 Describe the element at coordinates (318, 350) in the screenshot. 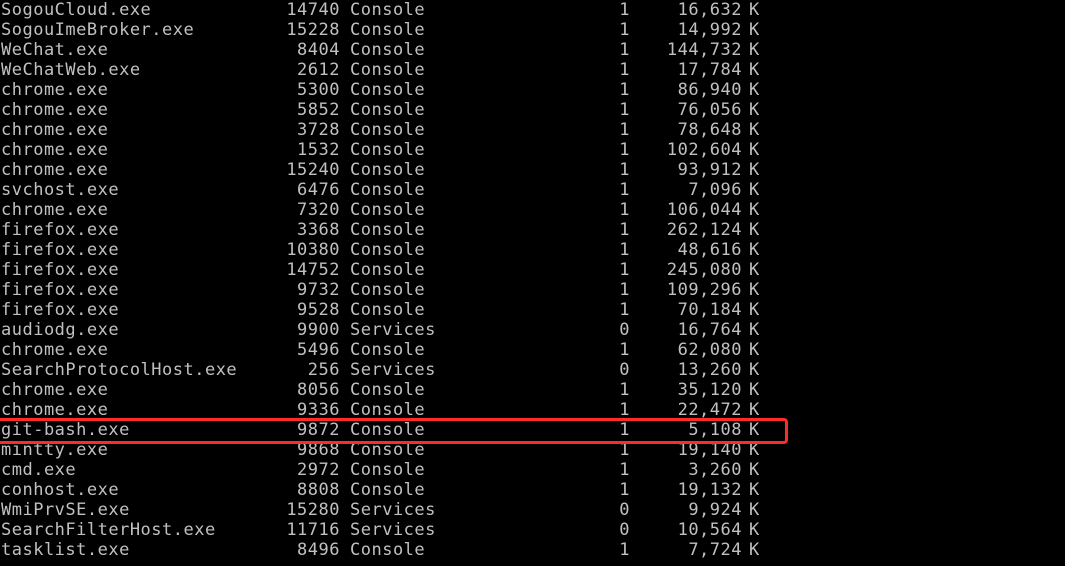

I see `pid: 5496` at that location.